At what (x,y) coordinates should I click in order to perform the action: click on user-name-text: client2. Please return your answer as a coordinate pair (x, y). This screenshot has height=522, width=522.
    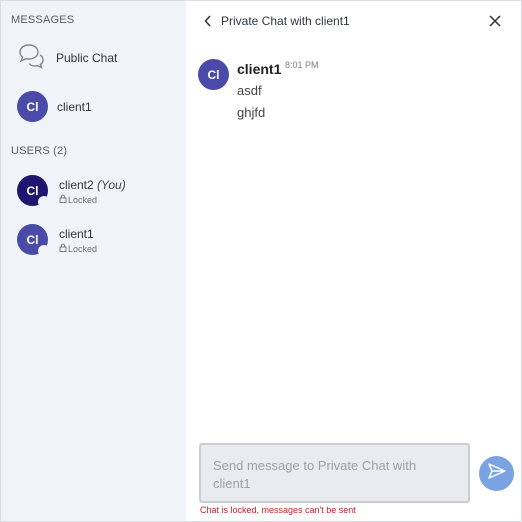
    Looking at the image, I should click on (76, 185).